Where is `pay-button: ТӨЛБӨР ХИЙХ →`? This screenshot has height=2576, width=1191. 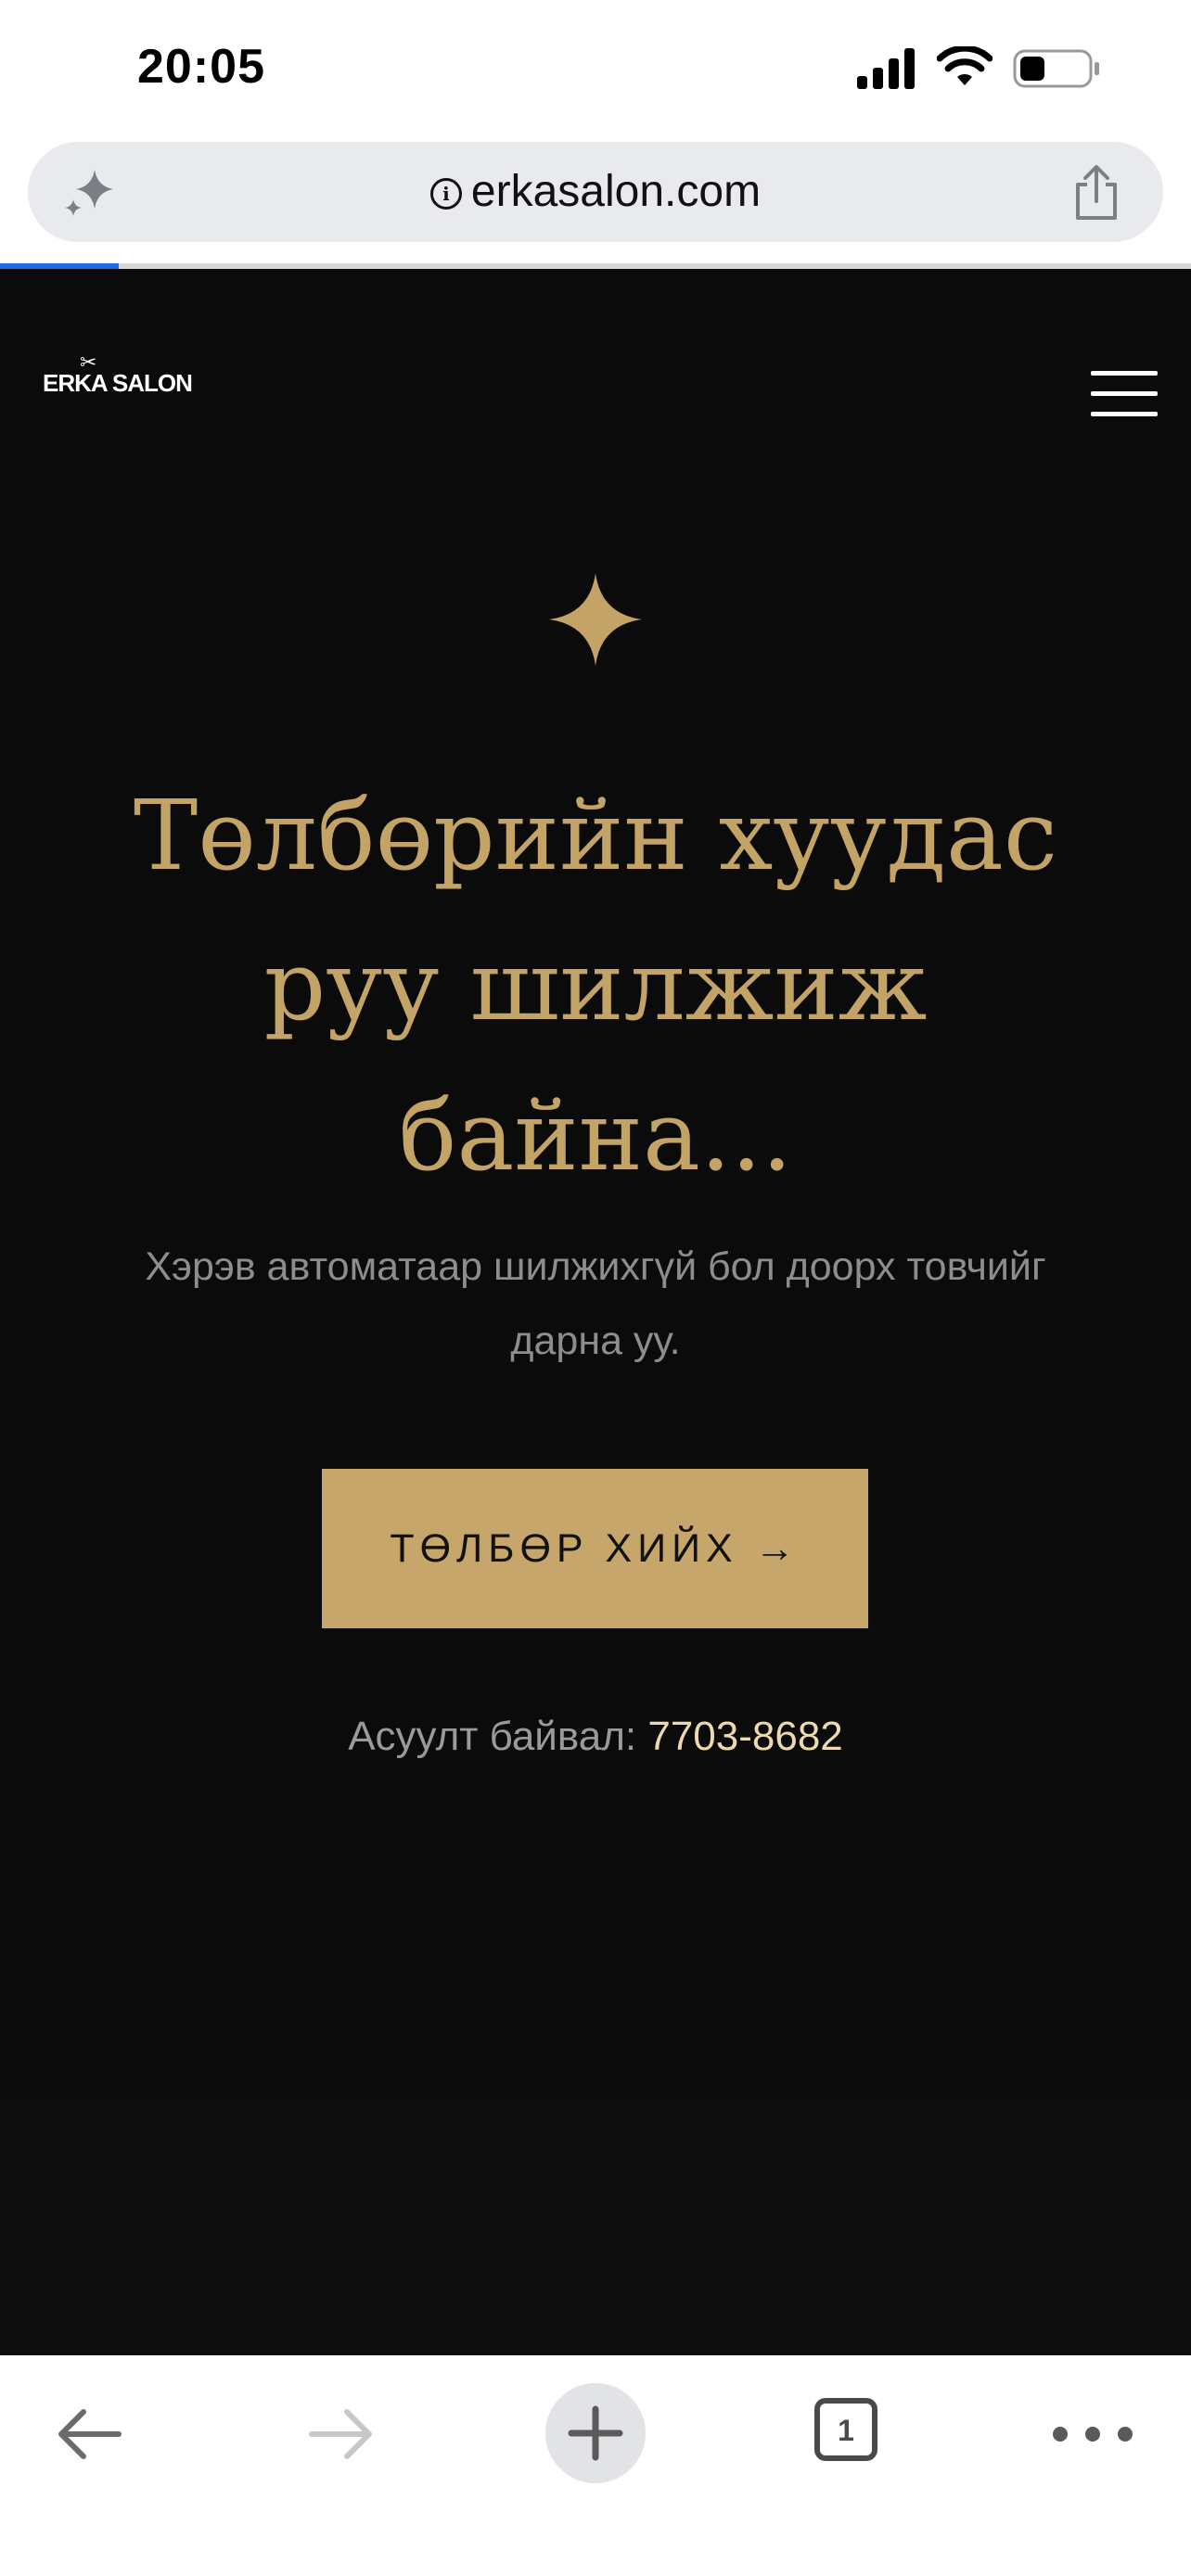 pay-button: ТӨЛБӨР ХИЙХ → is located at coordinates (595, 1548).